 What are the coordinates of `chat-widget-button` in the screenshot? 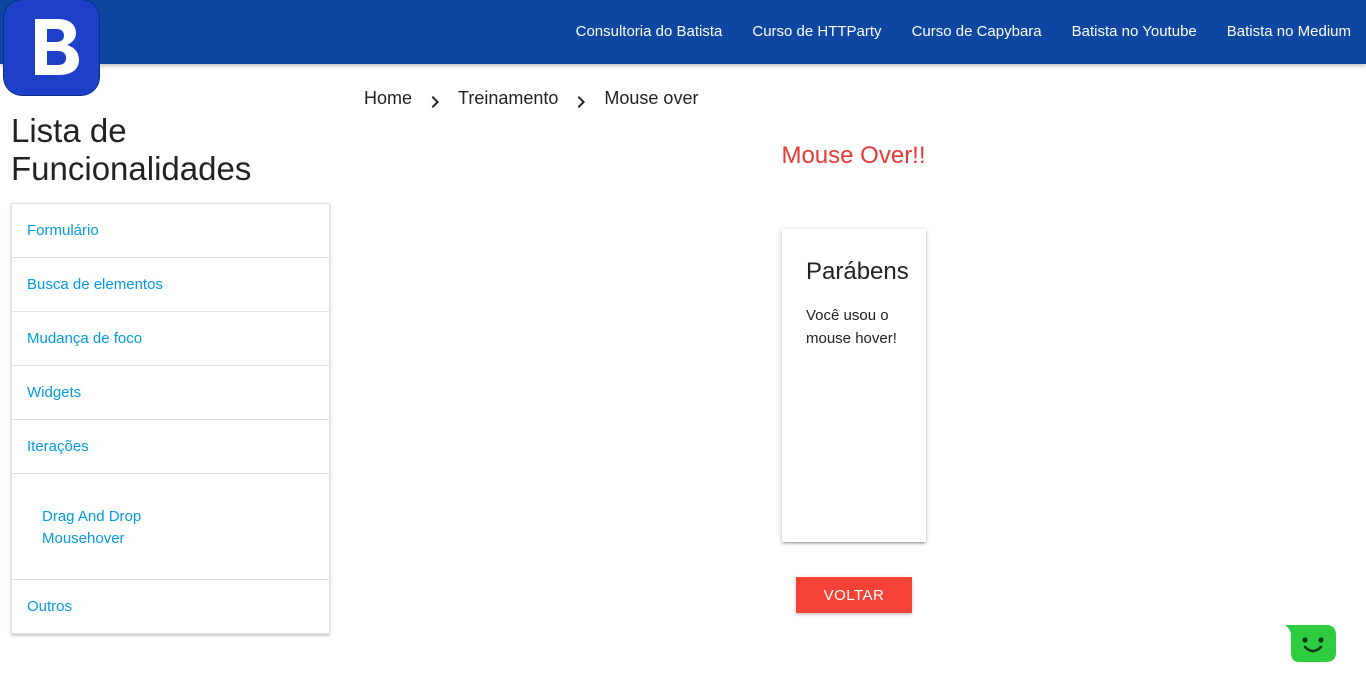 It's located at (1311, 644).